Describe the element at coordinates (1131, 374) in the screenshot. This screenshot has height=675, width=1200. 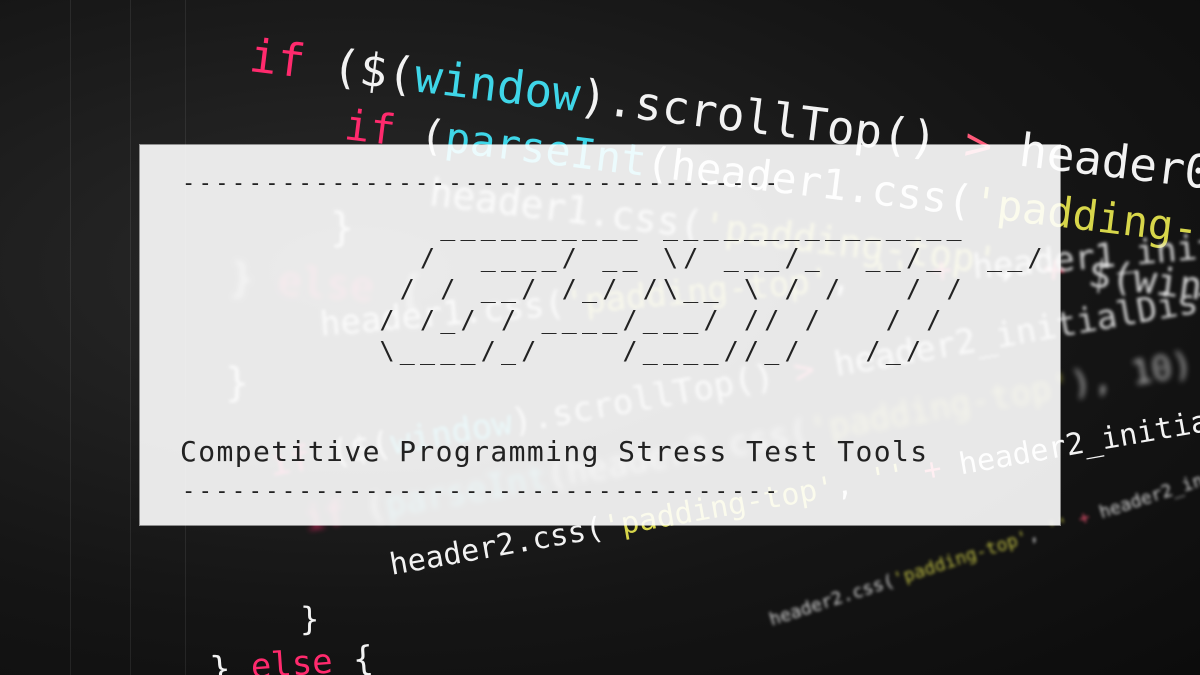
I see `code-token: ), 10) <` at that location.